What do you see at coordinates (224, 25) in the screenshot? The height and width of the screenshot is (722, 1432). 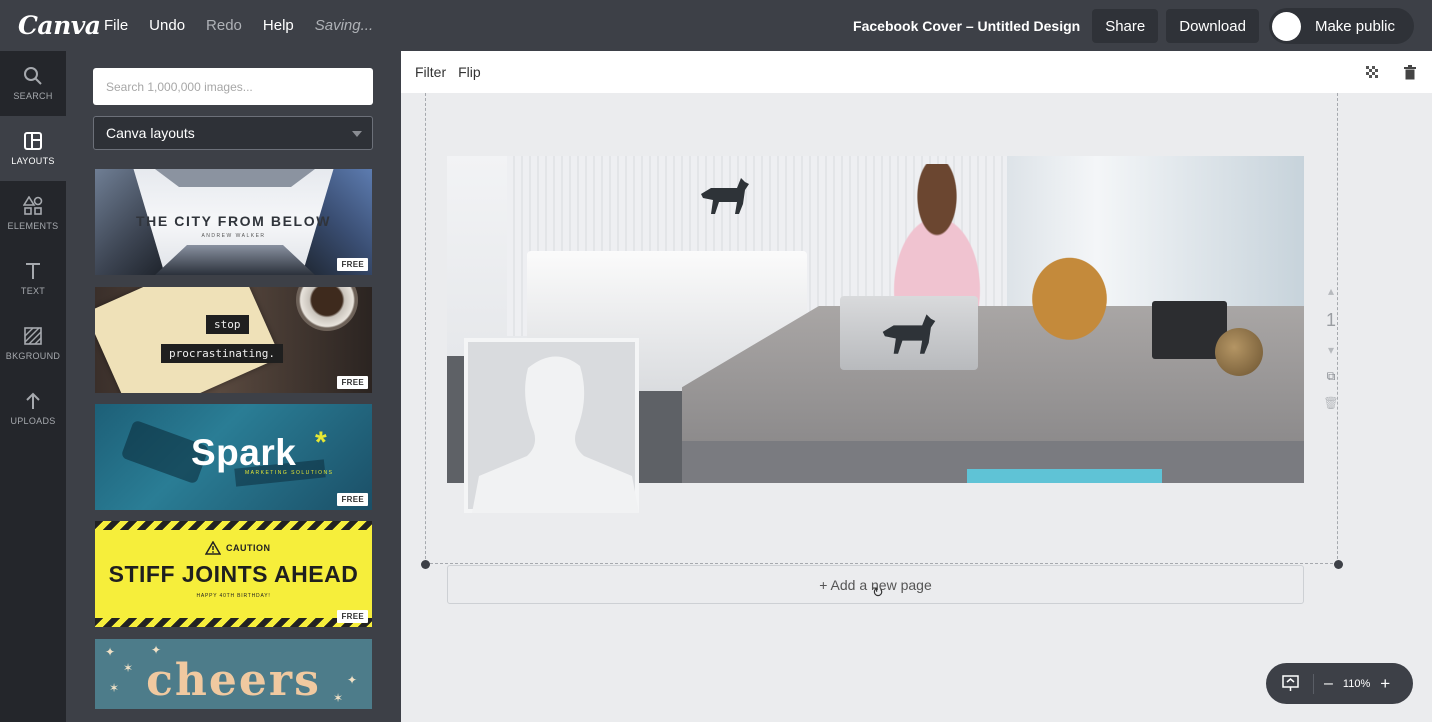 I see `menu-redo: Redo` at bounding box center [224, 25].